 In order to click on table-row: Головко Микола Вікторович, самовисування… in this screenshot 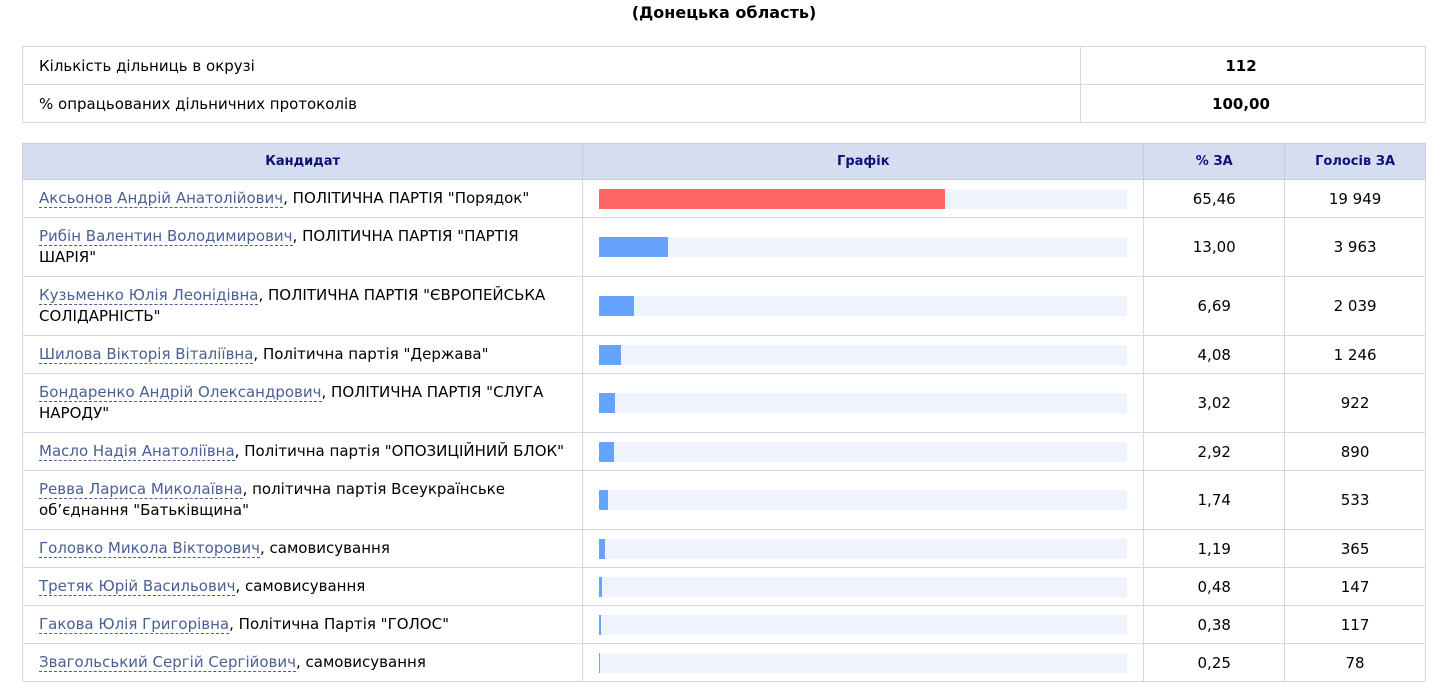, I will do `click(723, 548)`.